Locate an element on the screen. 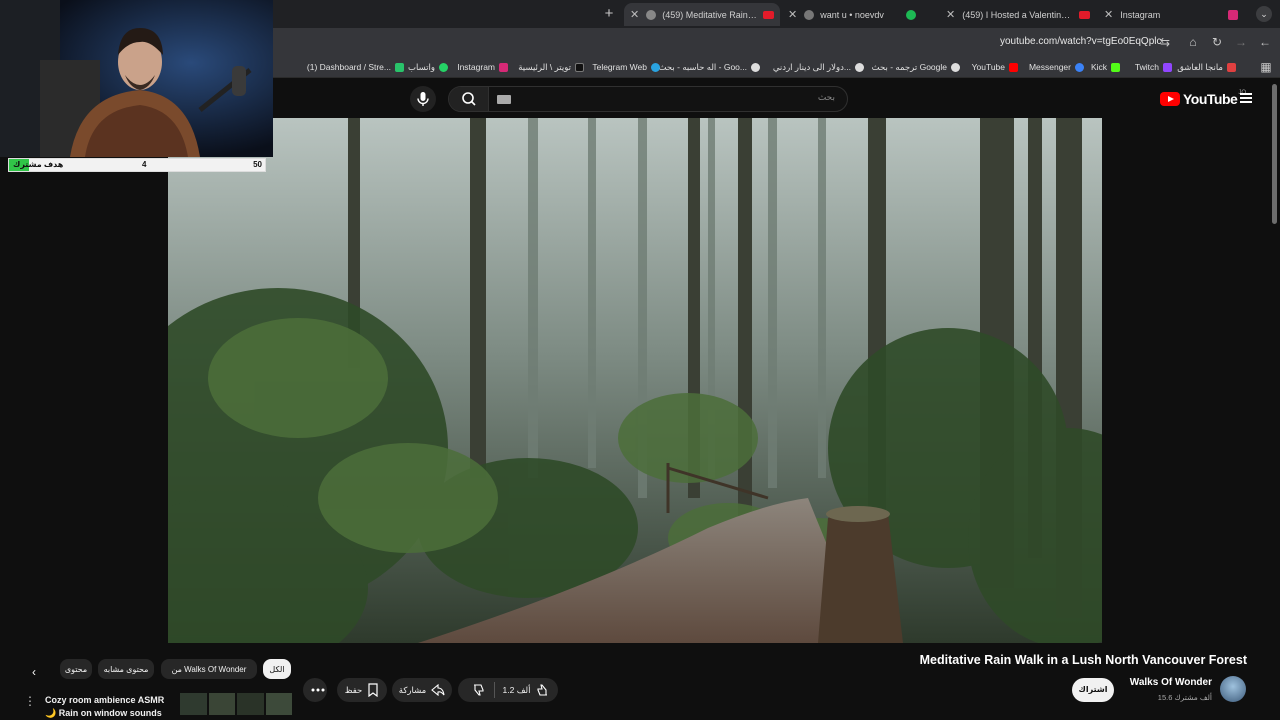 The height and width of the screenshot is (720, 1280). menu-icon is located at coordinates (1246, 98).